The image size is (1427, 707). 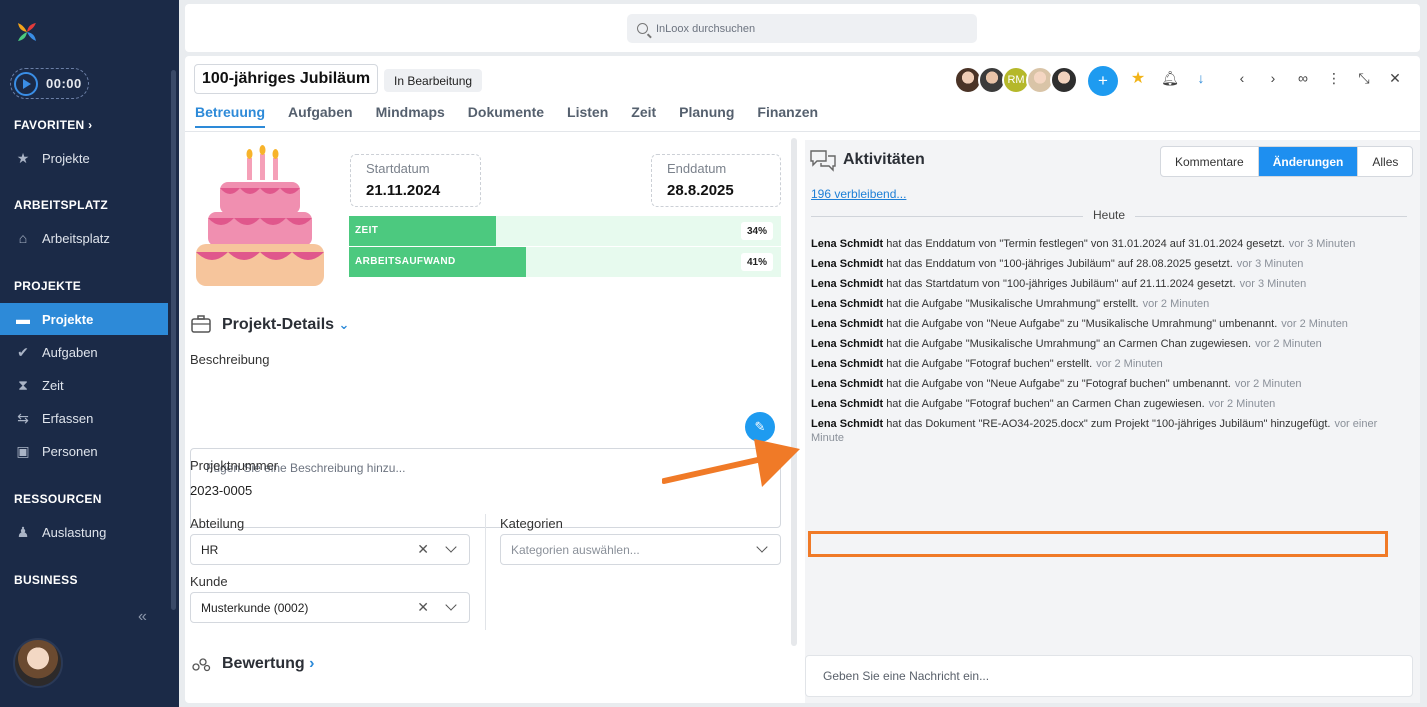 I want to click on chat-bubbles-icon, so click(x=823, y=161).